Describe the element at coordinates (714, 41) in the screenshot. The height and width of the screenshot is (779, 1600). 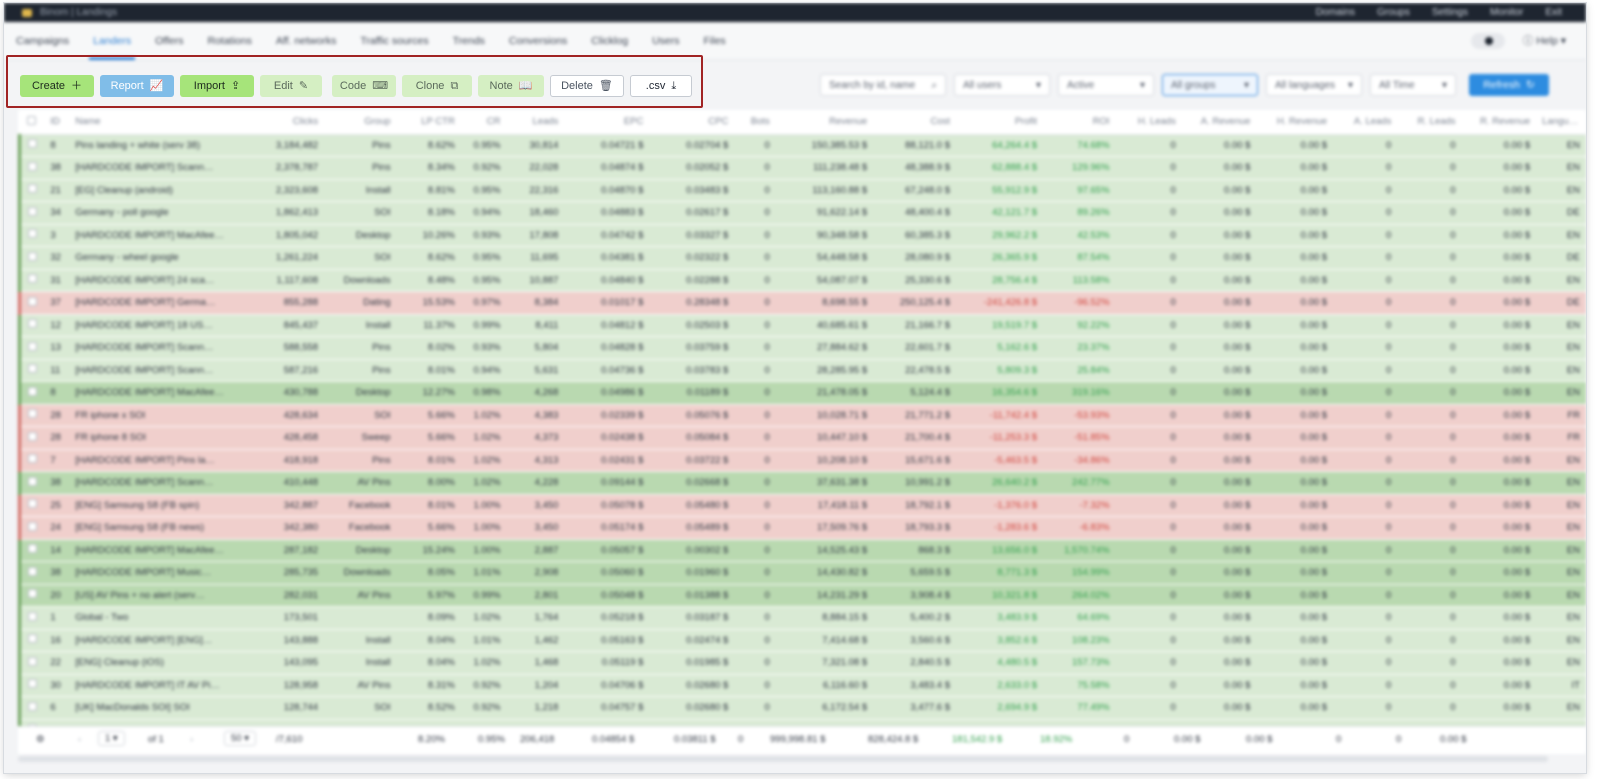
I see `nav-files: Files` at that location.